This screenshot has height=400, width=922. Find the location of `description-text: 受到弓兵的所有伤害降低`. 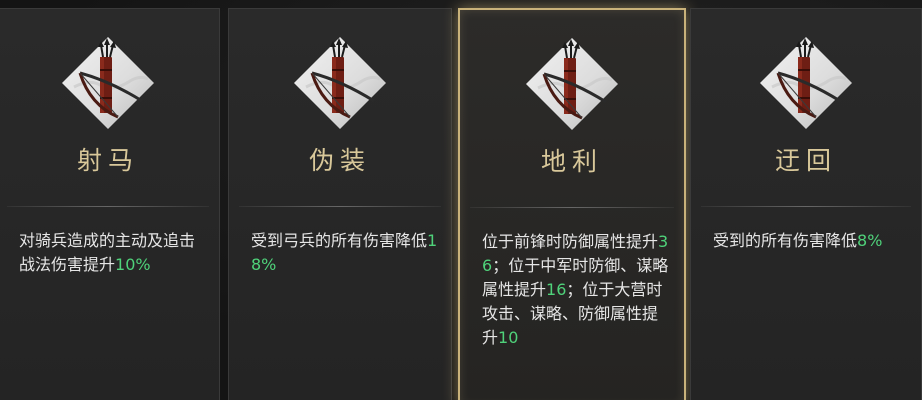

description-text: 受到弓兵的所有伤害降低 is located at coordinates (339, 240).